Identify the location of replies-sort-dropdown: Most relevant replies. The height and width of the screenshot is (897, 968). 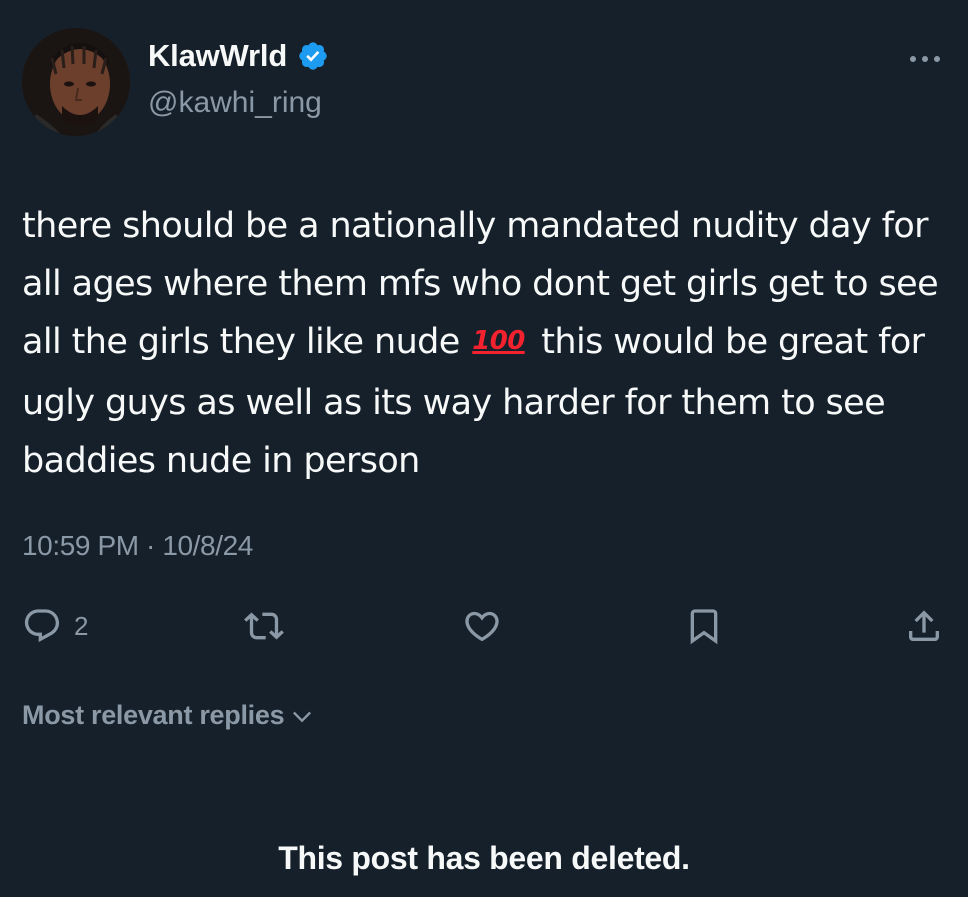
(169, 715).